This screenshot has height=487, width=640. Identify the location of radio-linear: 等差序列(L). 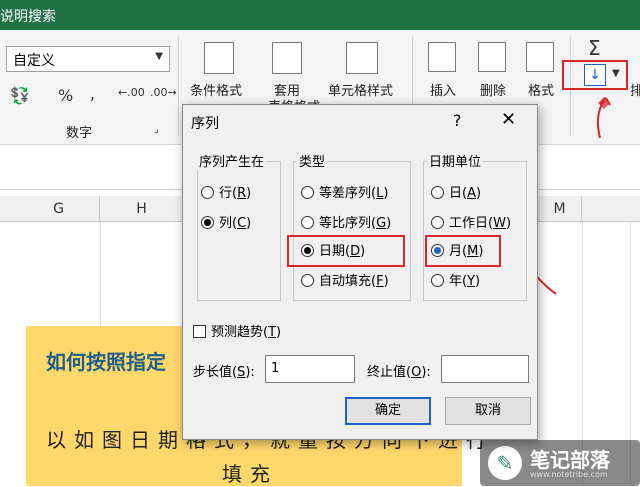
(344, 194).